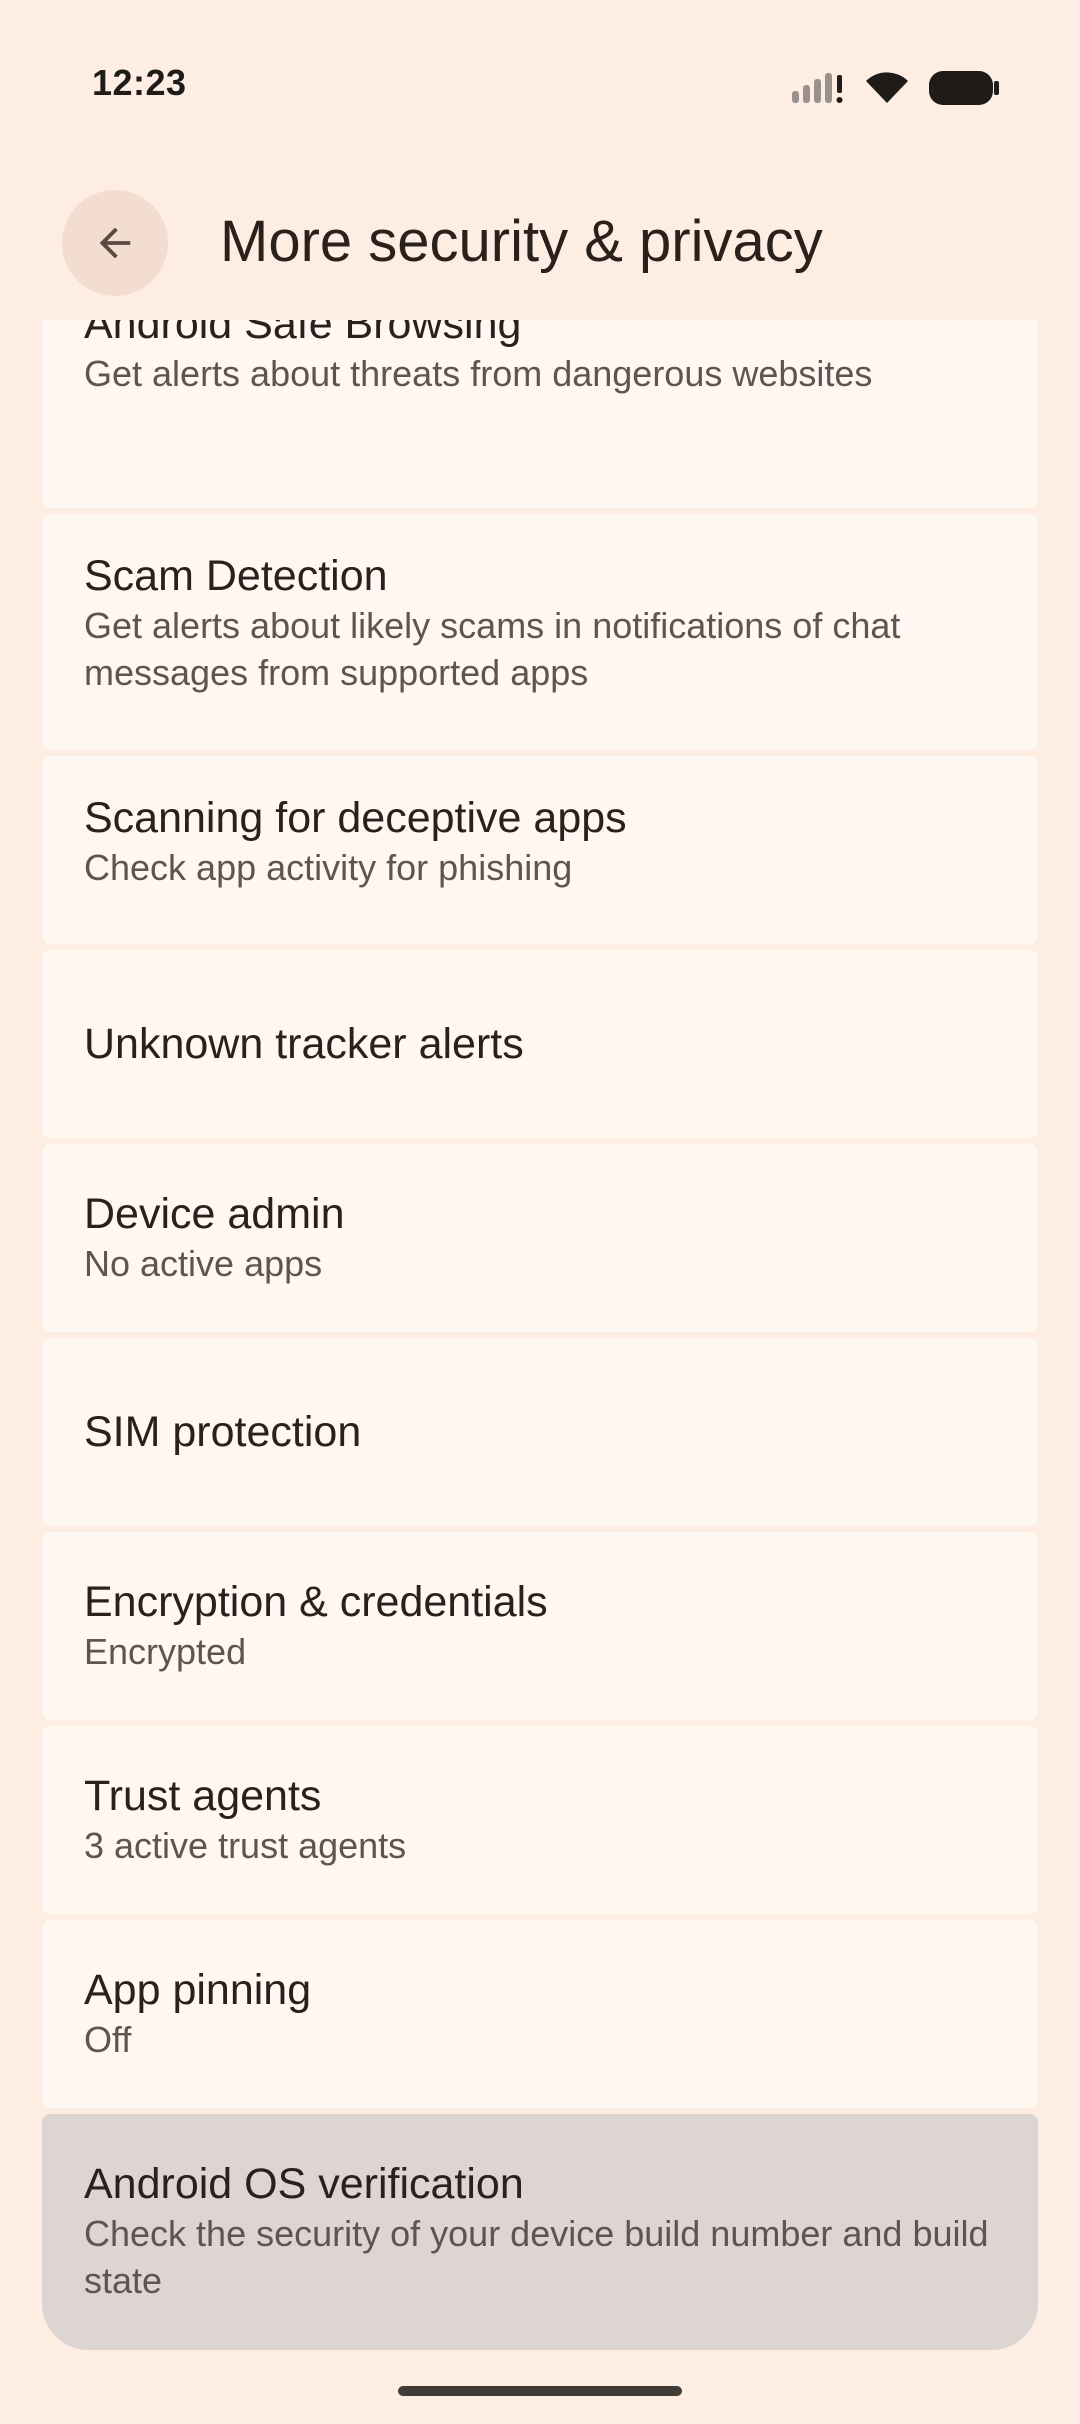 The width and height of the screenshot is (1080, 2424). What do you see at coordinates (328, 867) in the screenshot?
I see `item-subtitle: Check app activity for phishing` at bounding box center [328, 867].